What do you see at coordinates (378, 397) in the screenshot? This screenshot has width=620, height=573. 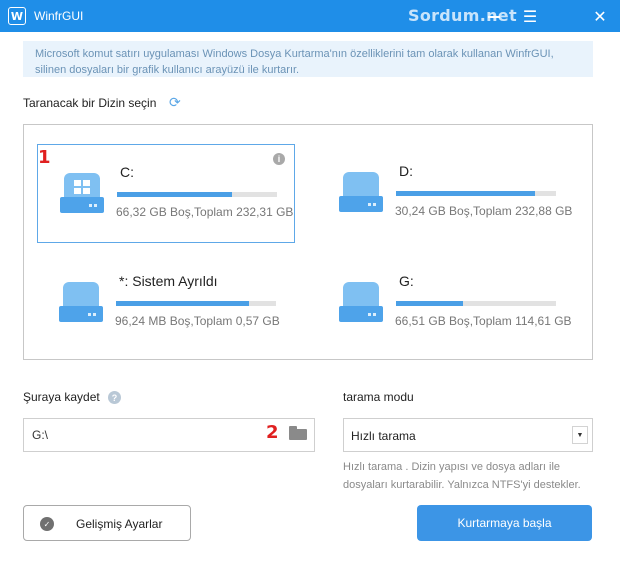 I see `scan-mode-label: tarama modu` at bounding box center [378, 397].